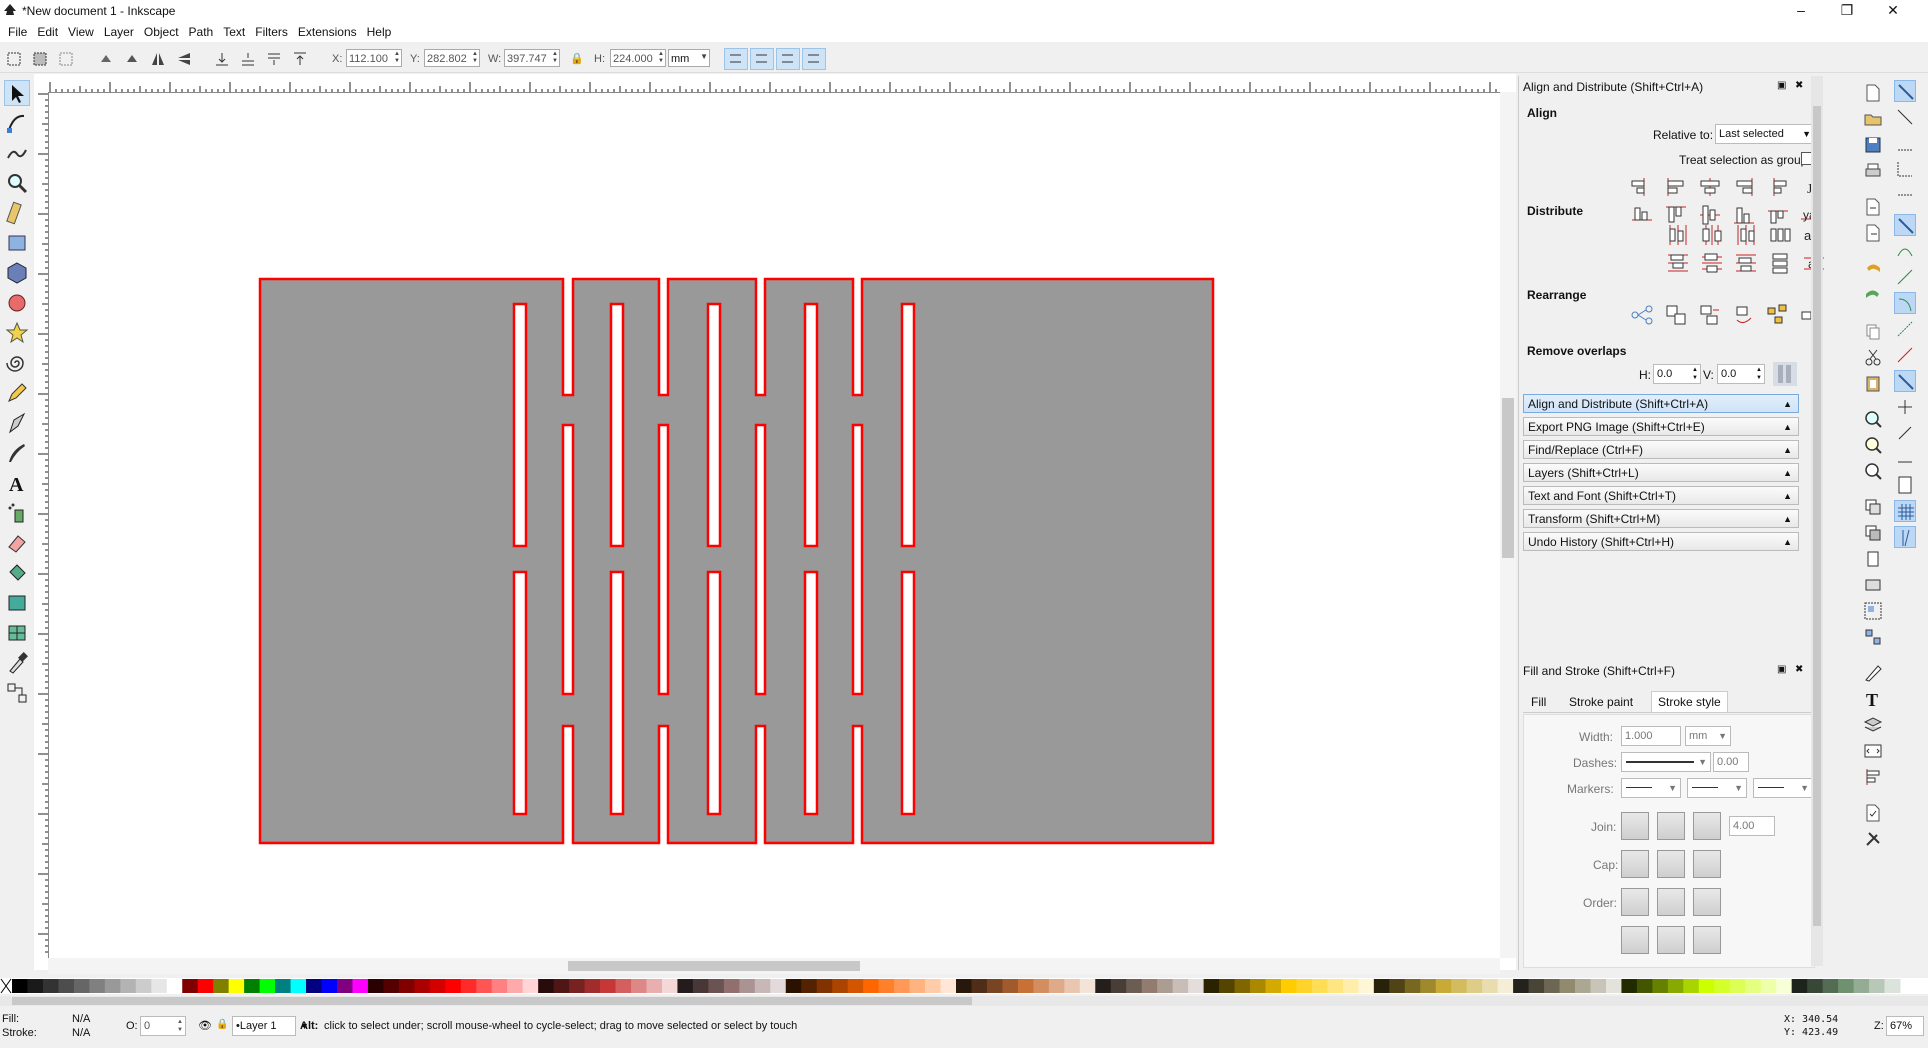 The image size is (1928, 1048). What do you see at coordinates (300, 59) in the screenshot?
I see `raise-to-top-icon` at bounding box center [300, 59].